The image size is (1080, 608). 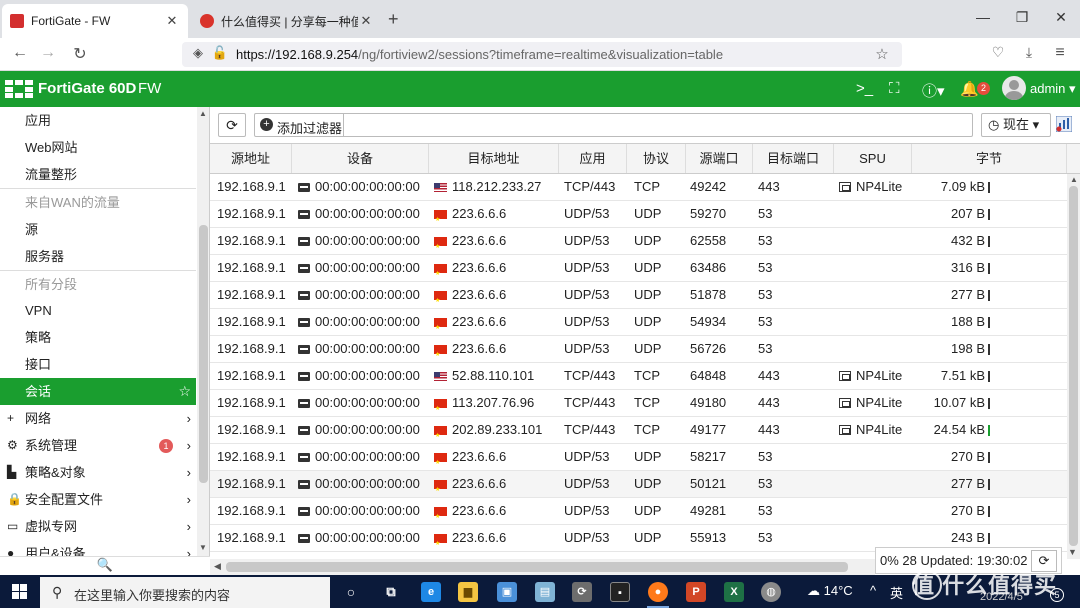 I want to click on forward-icon: →, so click(x=48, y=53).